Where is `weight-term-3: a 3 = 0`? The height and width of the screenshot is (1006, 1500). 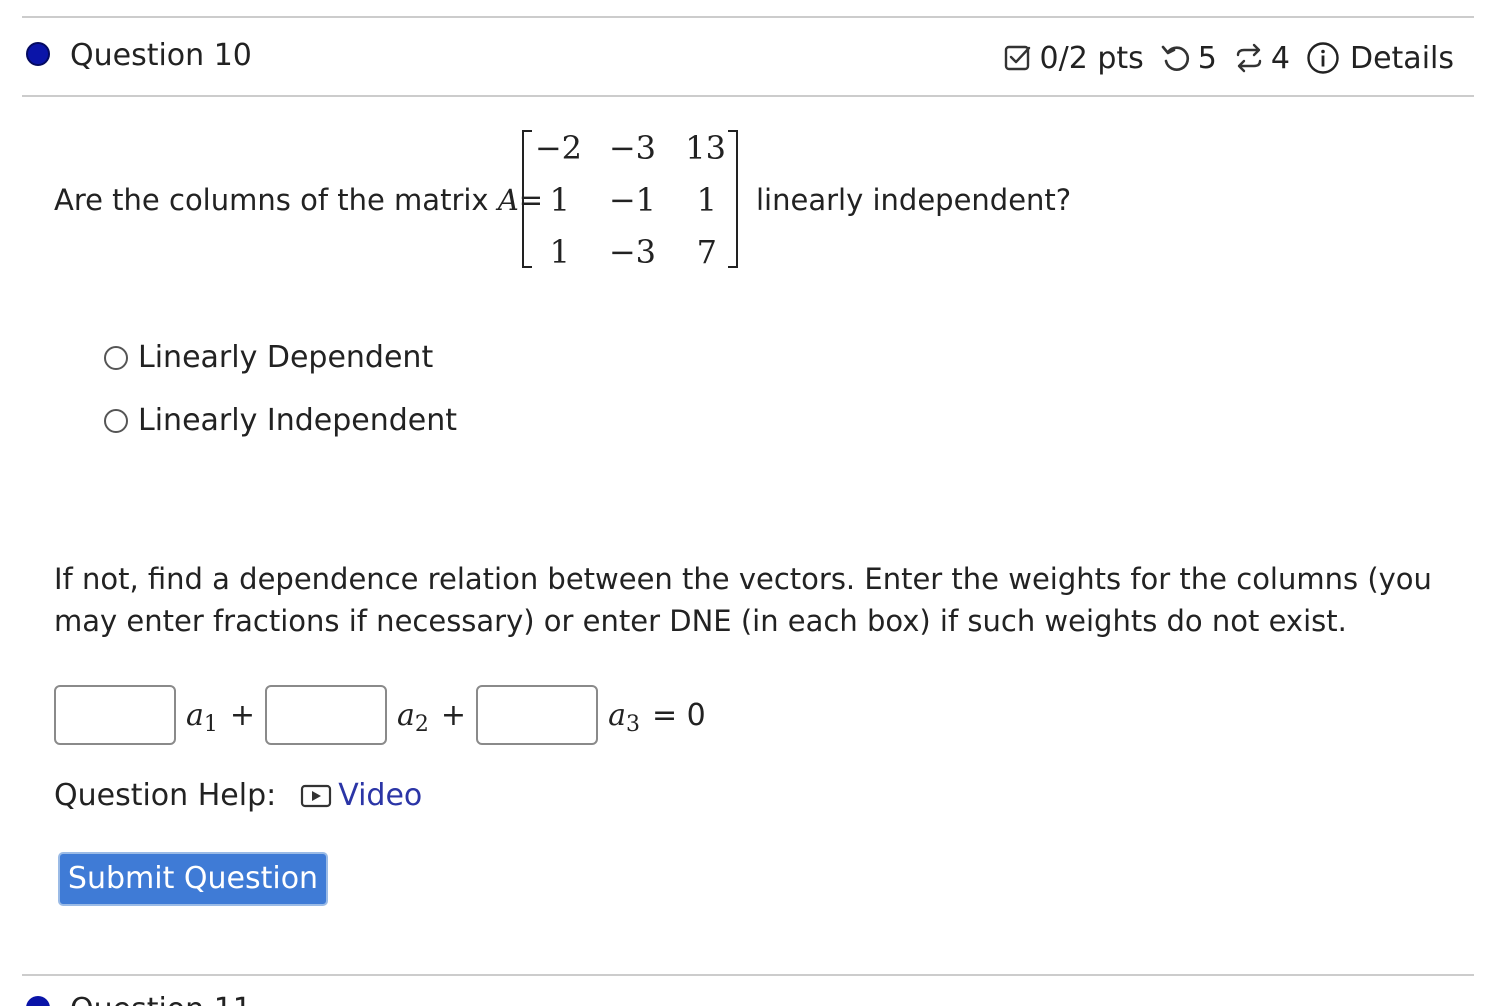 weight-term-3: a 3 = 0 is located at coordinates (657, 717).